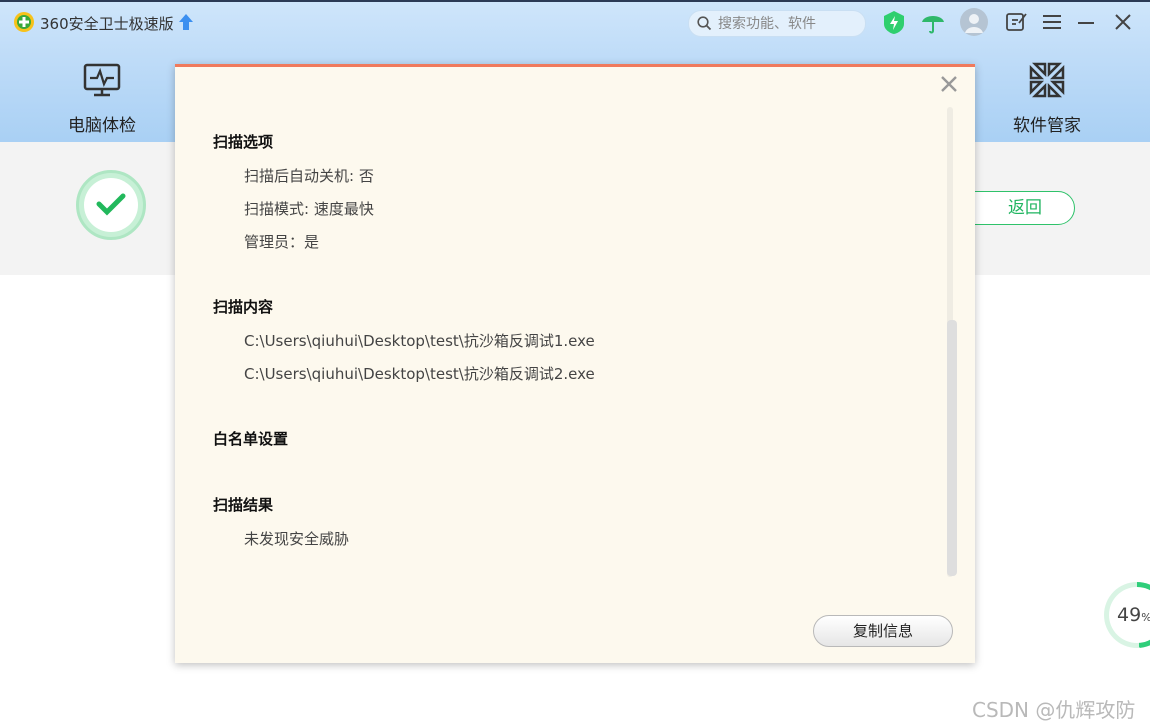  I want to click on search-input, so click(788, 24).